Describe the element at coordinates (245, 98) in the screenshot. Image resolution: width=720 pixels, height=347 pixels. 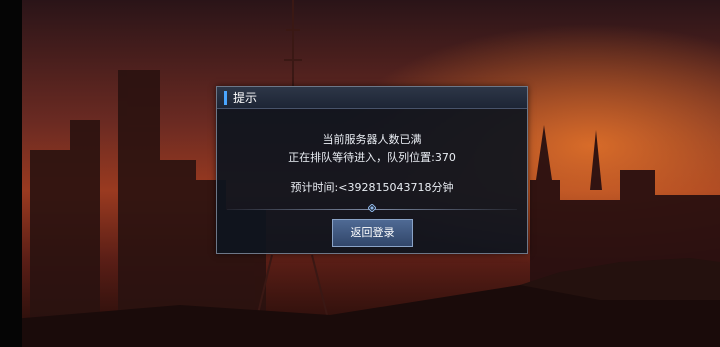
I see `dialog-title: 提示` at that location.